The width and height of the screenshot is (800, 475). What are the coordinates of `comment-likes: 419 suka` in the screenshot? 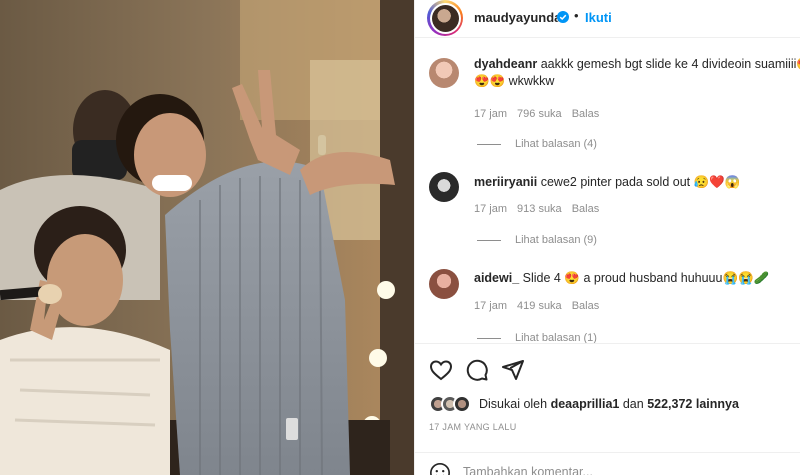 It's located at (539, 306).